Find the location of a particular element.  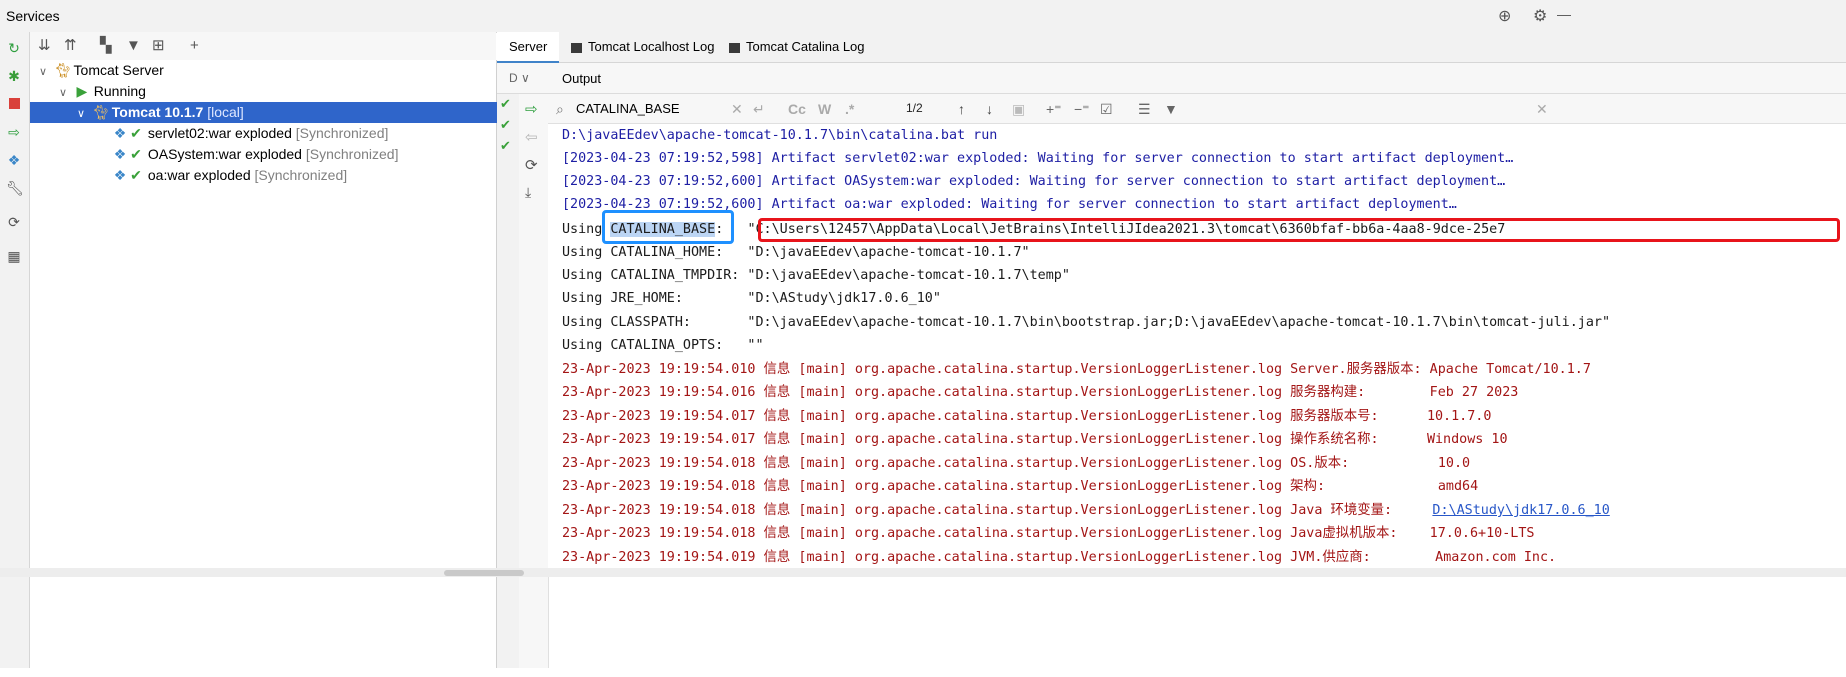

add-icon: + is located at coordinates (194, 46).